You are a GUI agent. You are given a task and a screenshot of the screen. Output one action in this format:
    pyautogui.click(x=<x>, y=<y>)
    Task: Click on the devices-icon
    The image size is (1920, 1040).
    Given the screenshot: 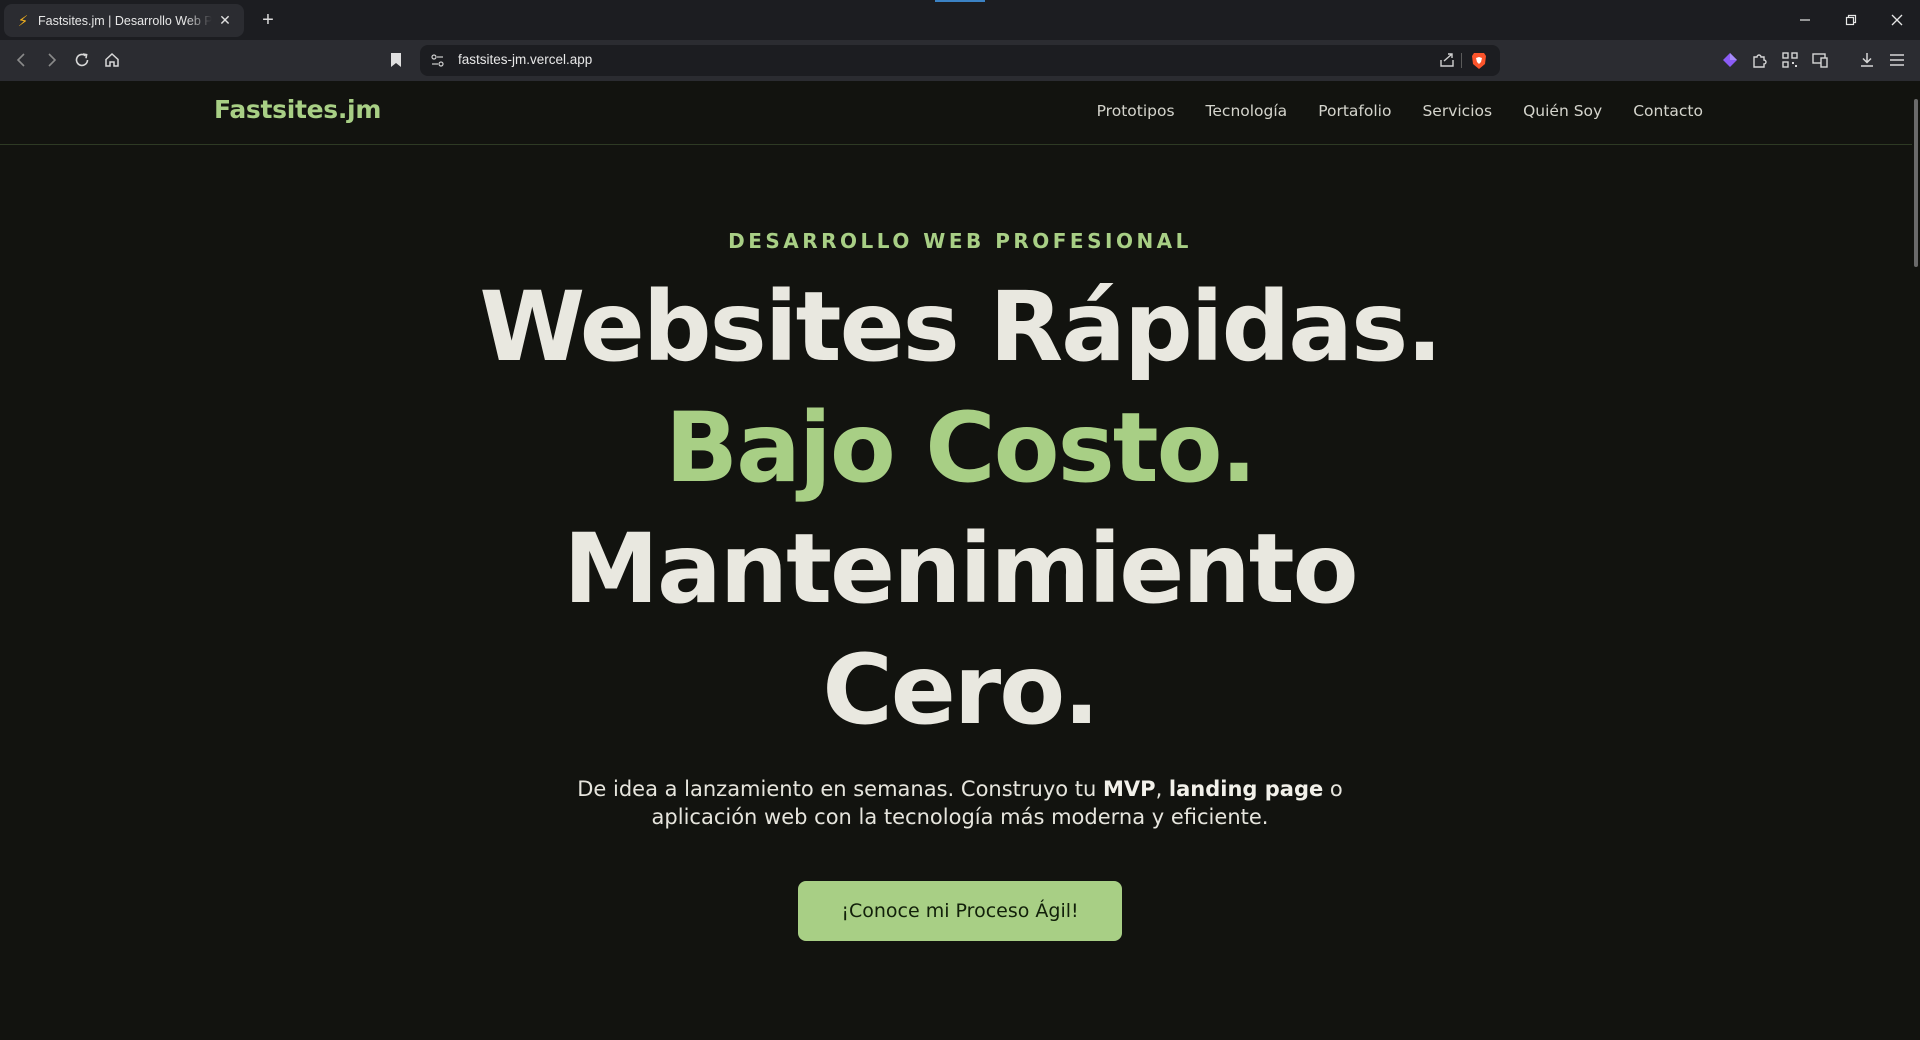 What is the action you would take?
    pyautogui.click(x=1820, y=60)
    